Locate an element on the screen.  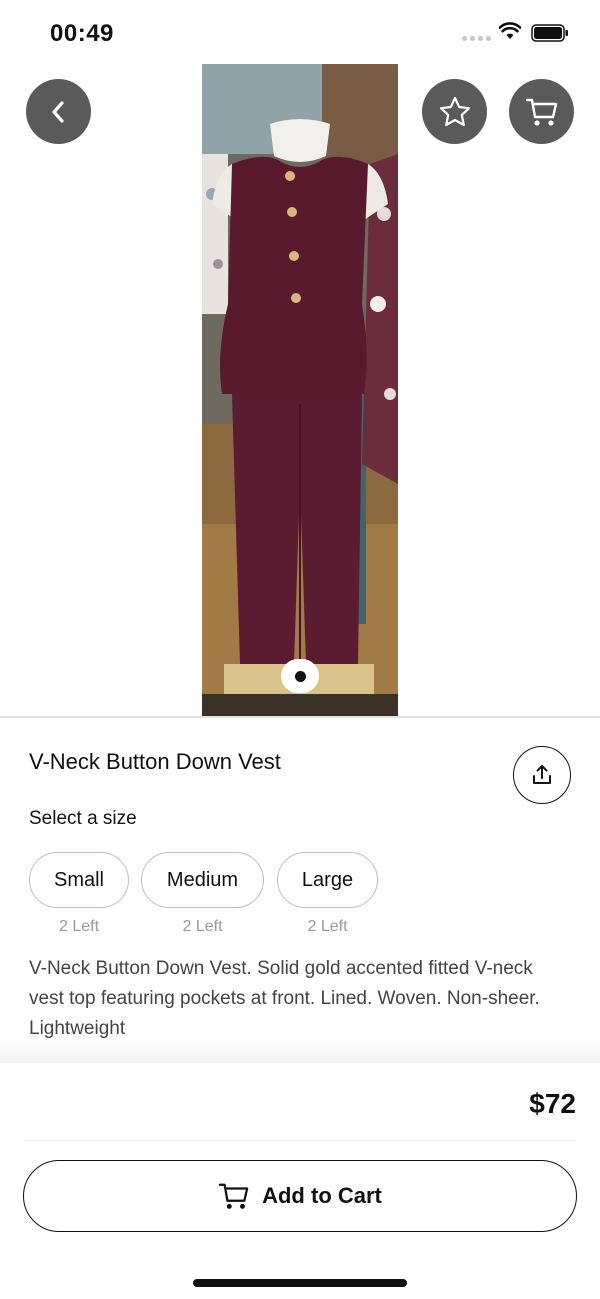
size-stock-medium: 2 Left is located at coordinates (202, 926).